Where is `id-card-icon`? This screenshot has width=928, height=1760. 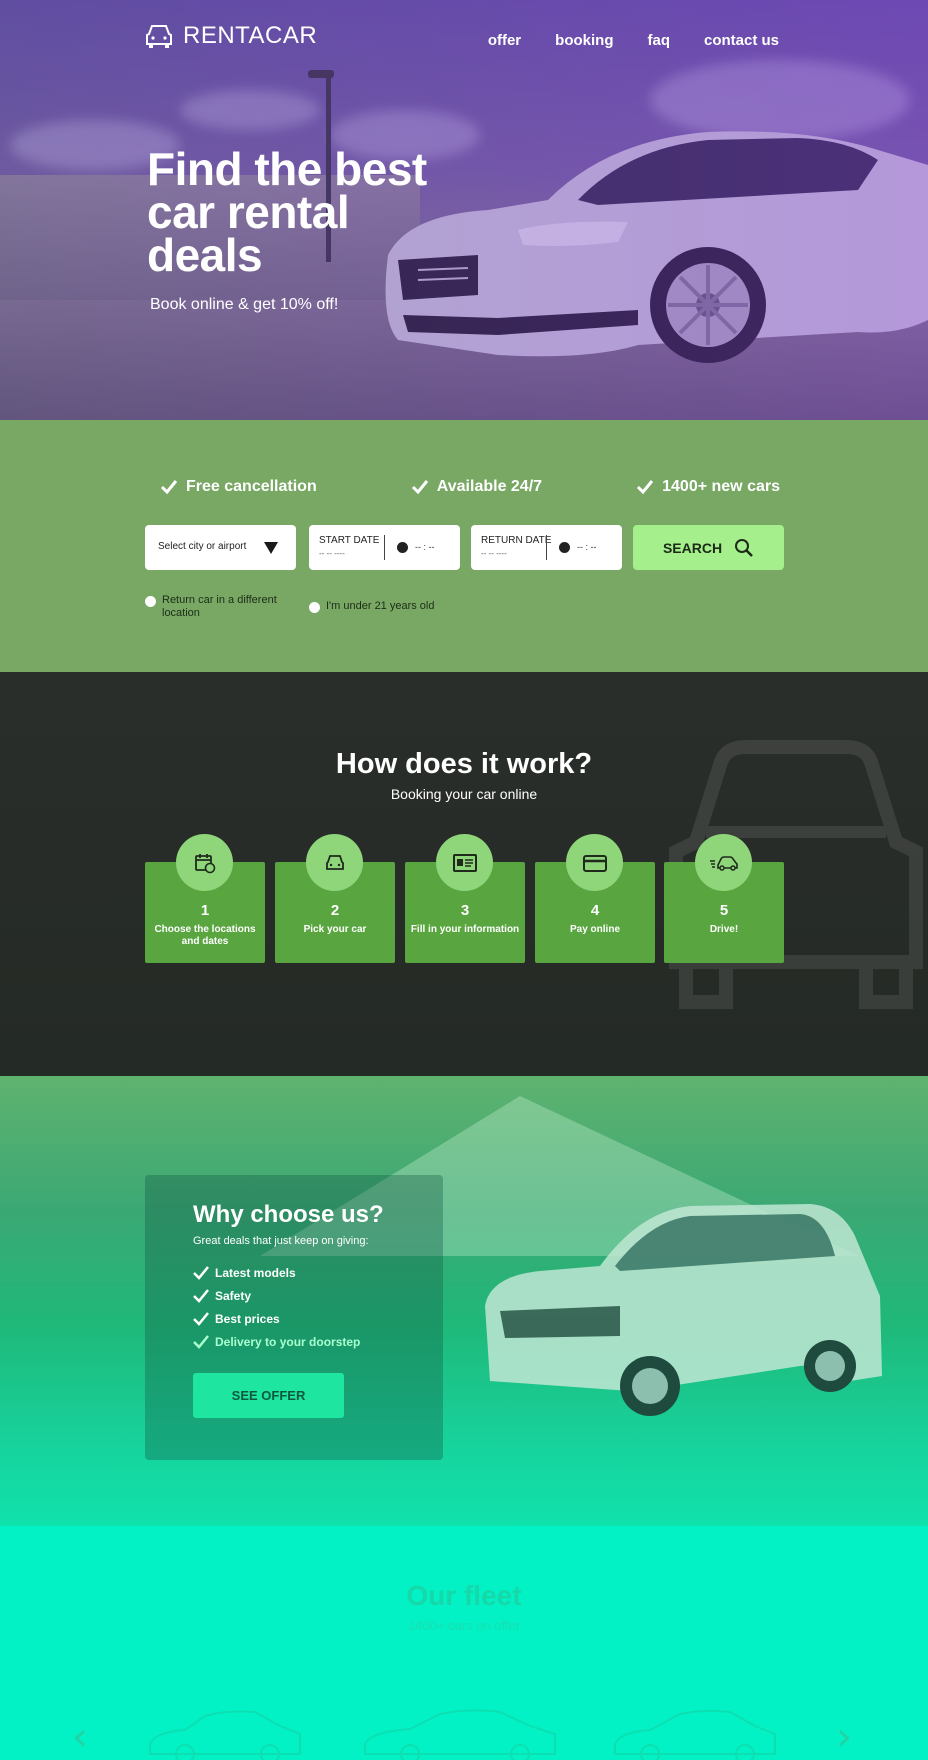
id-card-icon is located at coordinates (464, 862).